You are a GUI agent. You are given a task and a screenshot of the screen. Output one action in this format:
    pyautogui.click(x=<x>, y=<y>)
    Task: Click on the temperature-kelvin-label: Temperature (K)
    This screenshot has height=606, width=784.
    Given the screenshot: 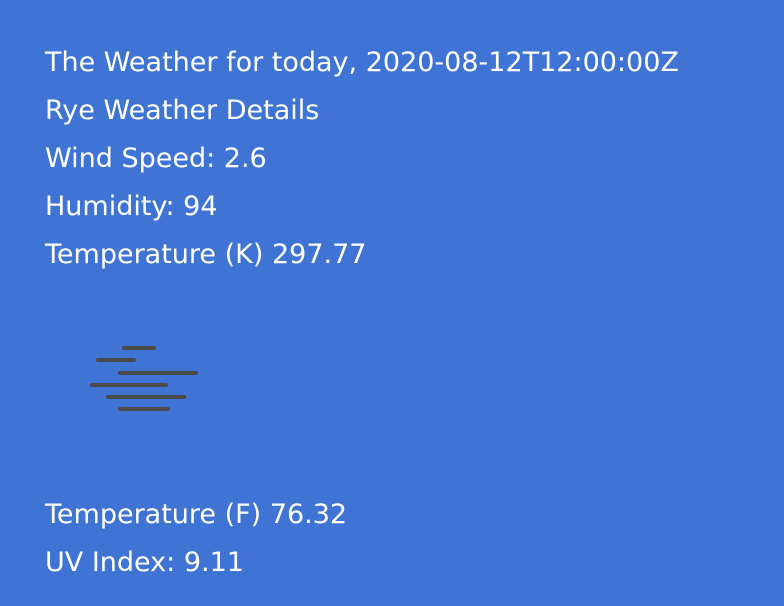 What is the action you would take?
    pyautogui.click(x=154, y=254)
    